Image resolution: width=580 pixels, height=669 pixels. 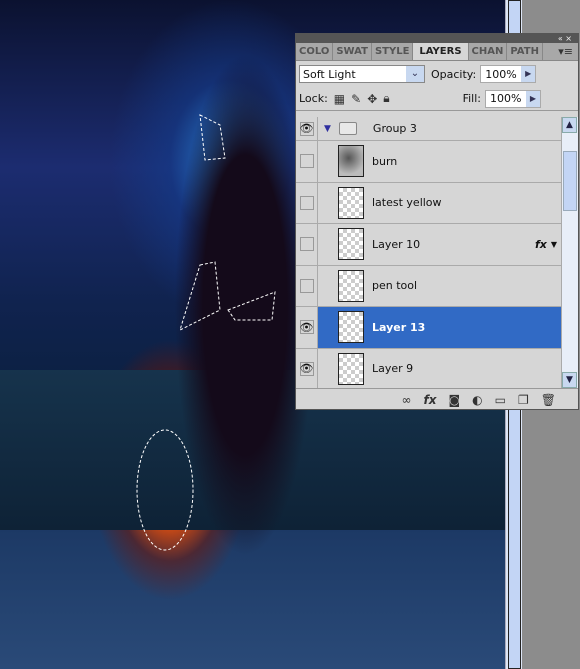 I want to click on tab-layers: LAYERS, so click(x=441, y=51).